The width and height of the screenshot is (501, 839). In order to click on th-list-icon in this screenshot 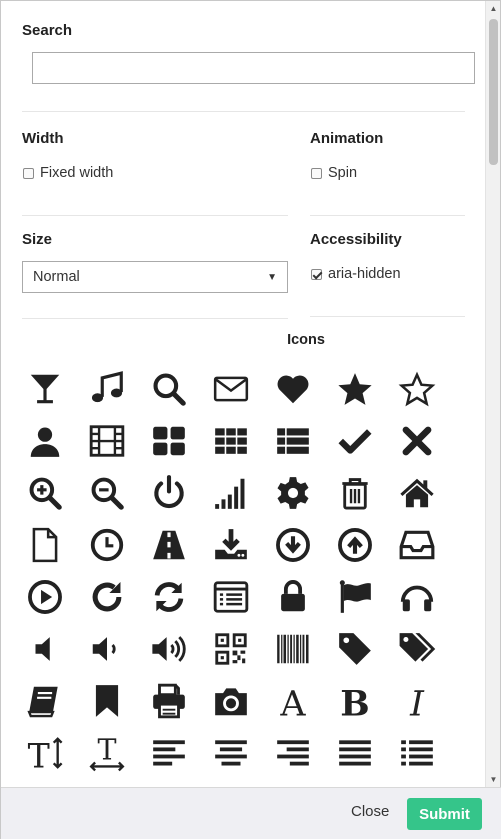, I will do `click(293, 441)`.